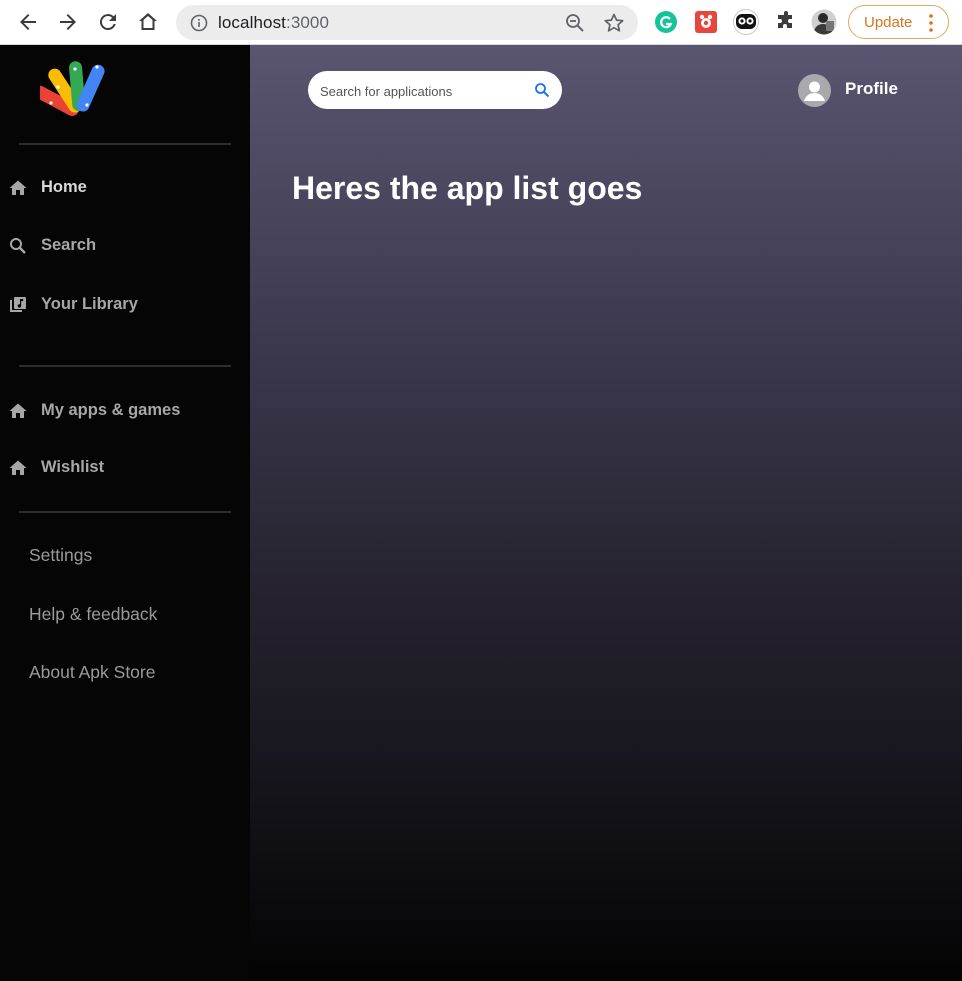  Describe the element at coordinates (666, 22) in the screenshot. I see `grammarly-icon` at that location.